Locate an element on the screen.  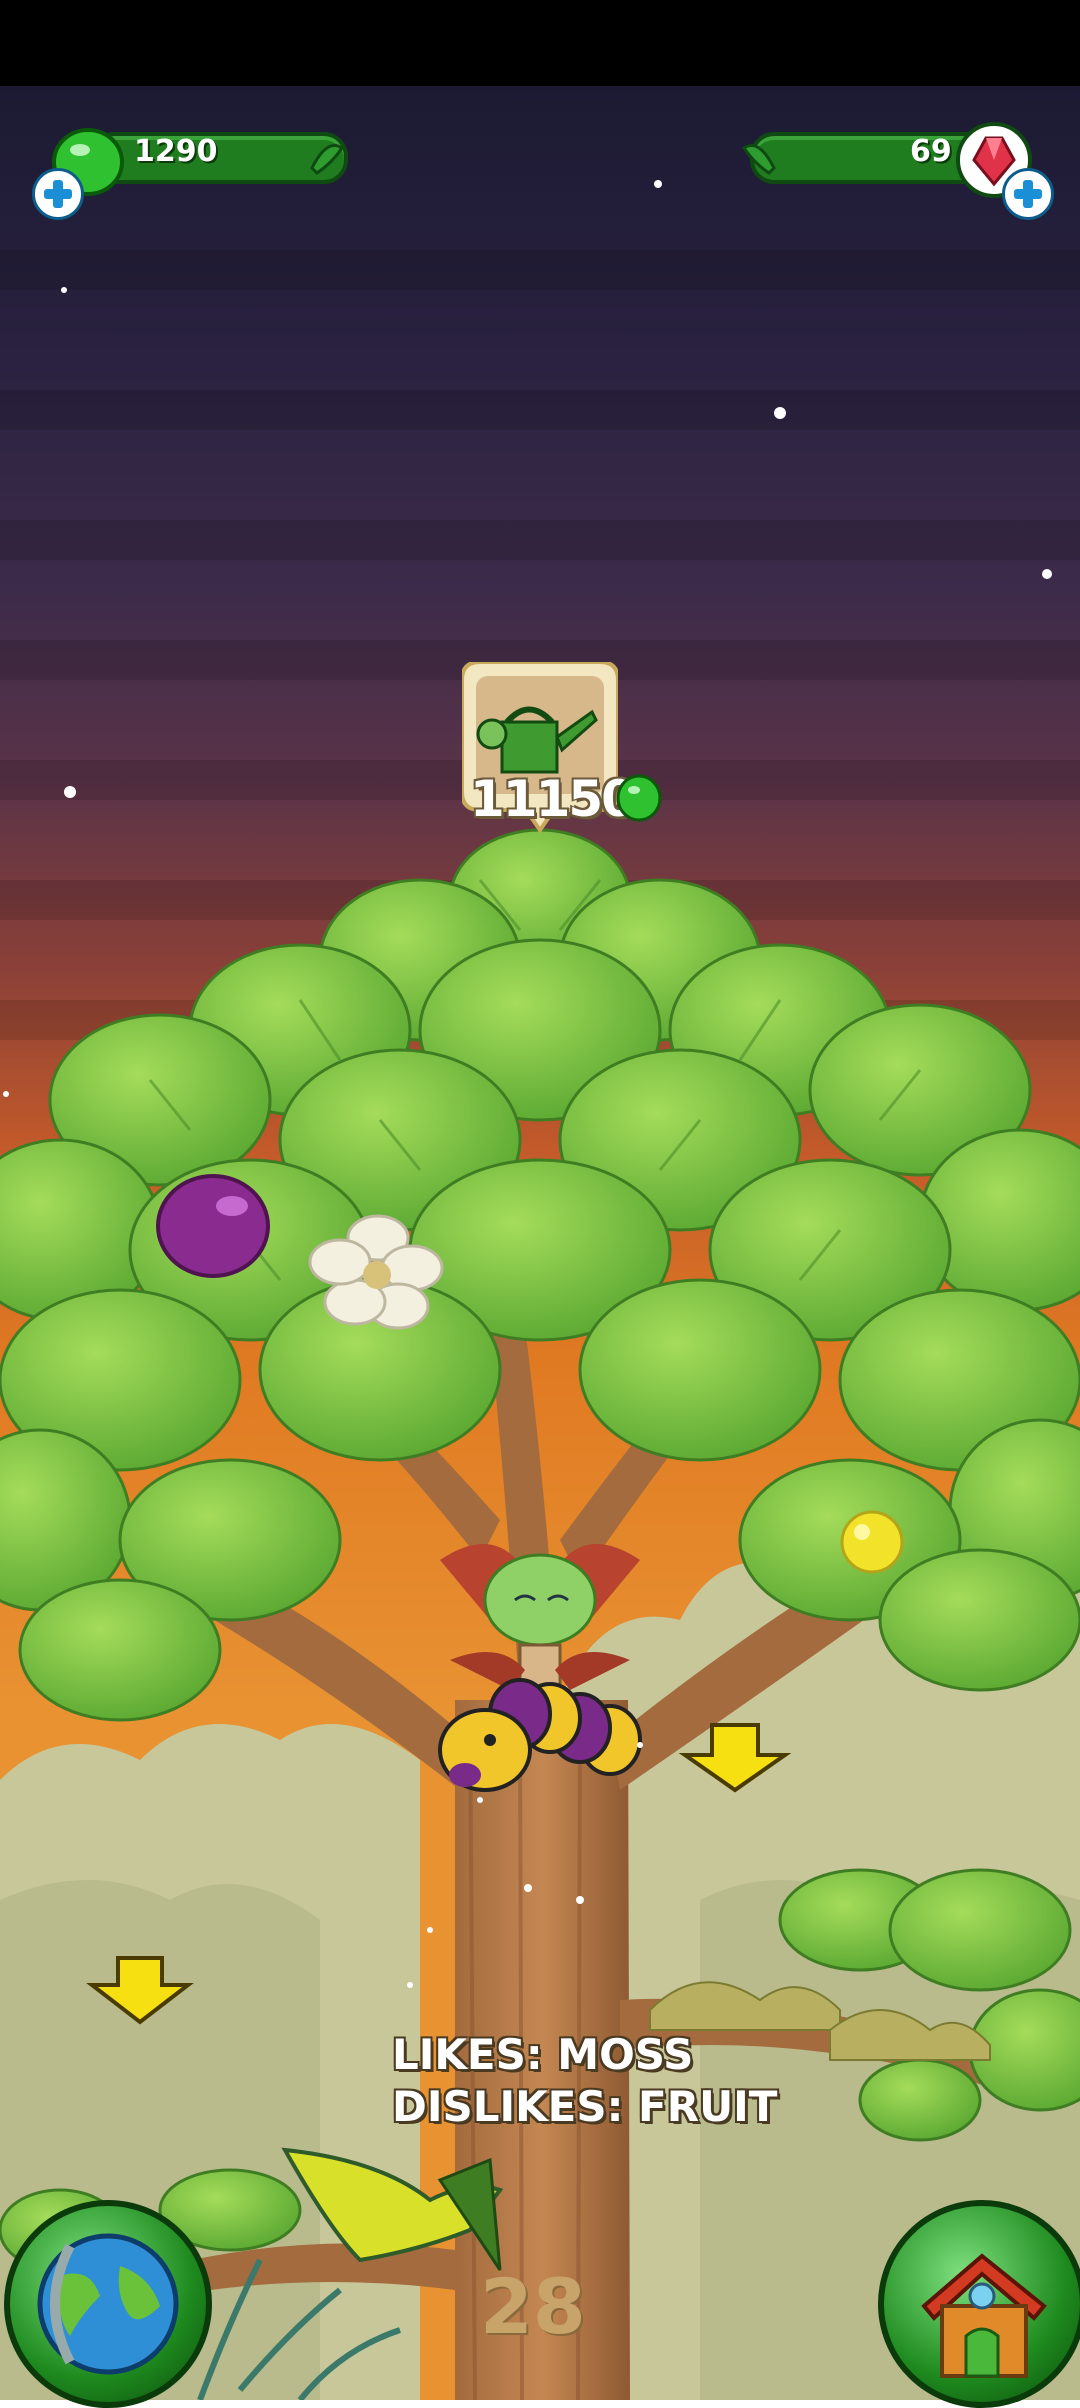
home-button is located at coordinates (979, 2304).